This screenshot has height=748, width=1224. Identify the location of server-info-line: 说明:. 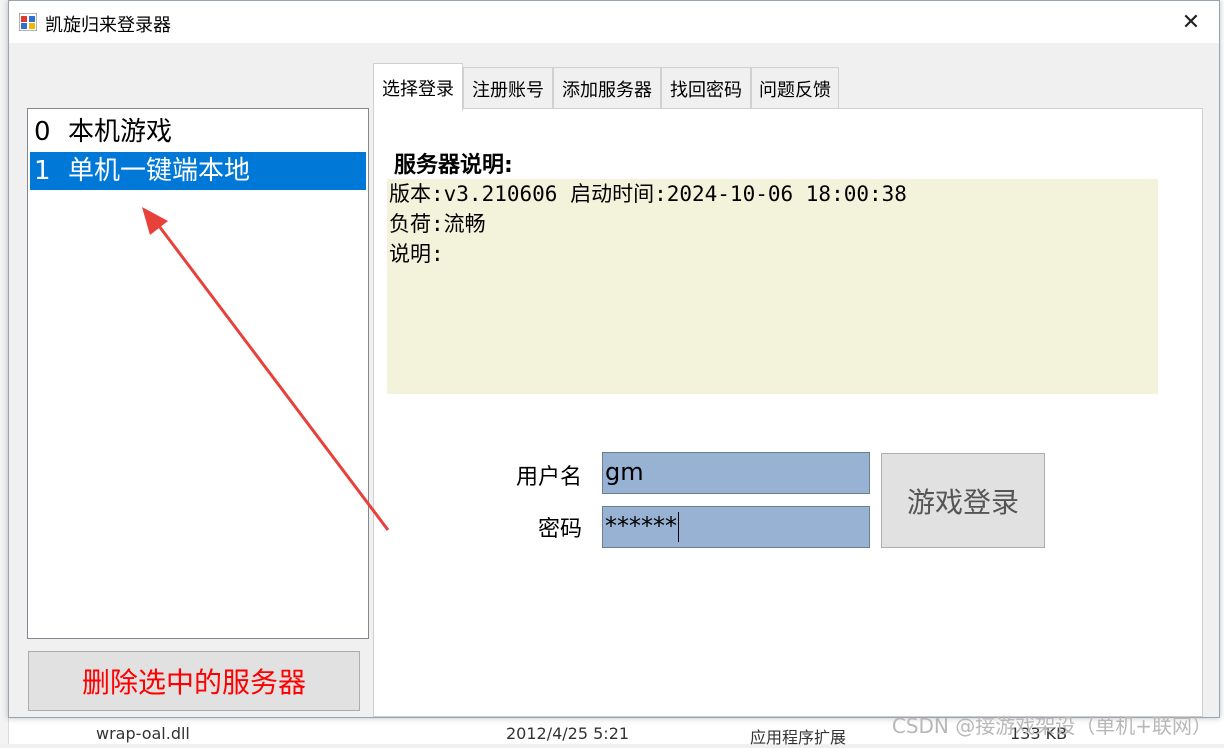
(416, 254).